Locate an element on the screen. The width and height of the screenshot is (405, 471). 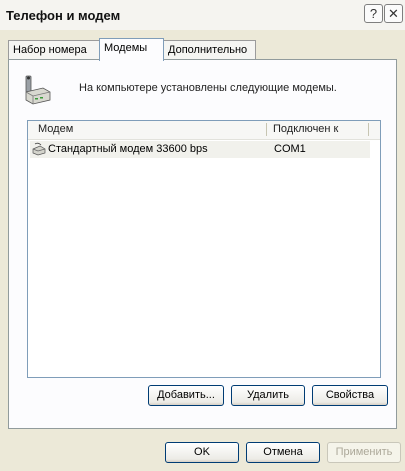
title-bar: Телефон и модем ? ✕ is located at coordinates (202, 15).